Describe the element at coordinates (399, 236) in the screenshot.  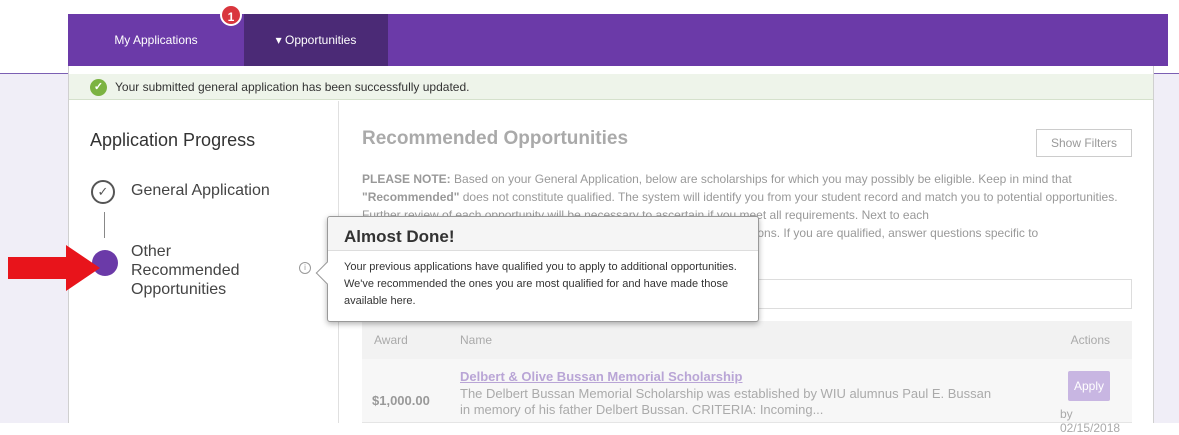
I see `popover-title: Almost Done!` at that location.